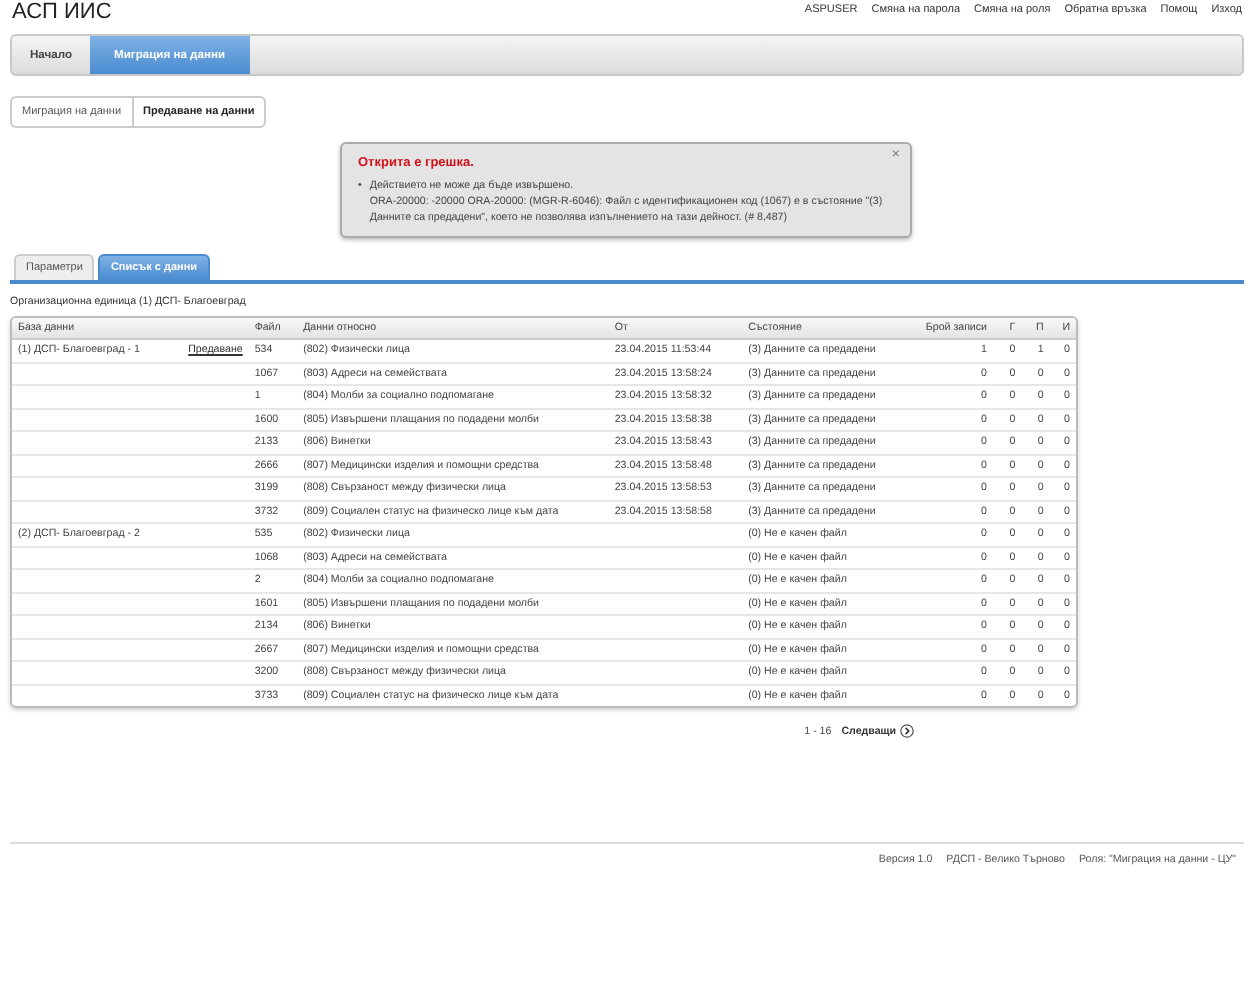 The height and width of the screenshot is (1004, 1254). Describe the element at coordinates (907, 731) in the screenshot. I see `chevron-right-icon` at that location.